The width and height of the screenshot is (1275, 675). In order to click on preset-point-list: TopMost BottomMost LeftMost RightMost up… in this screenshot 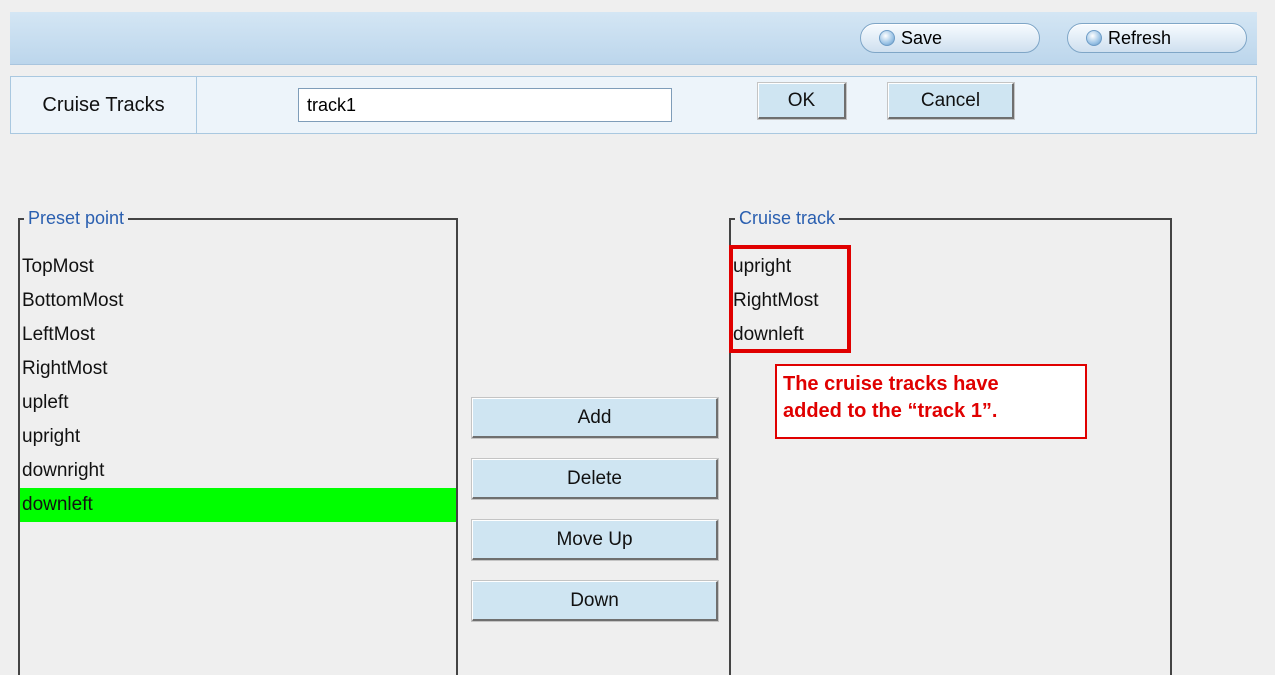, I will do `click(238, 386)`.